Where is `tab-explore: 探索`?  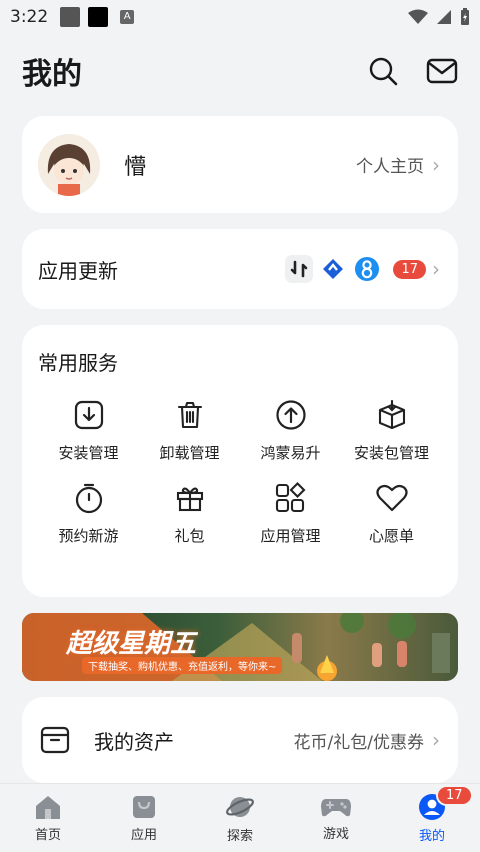 tab-explore: 探索 is located at coordinates (240, 818).